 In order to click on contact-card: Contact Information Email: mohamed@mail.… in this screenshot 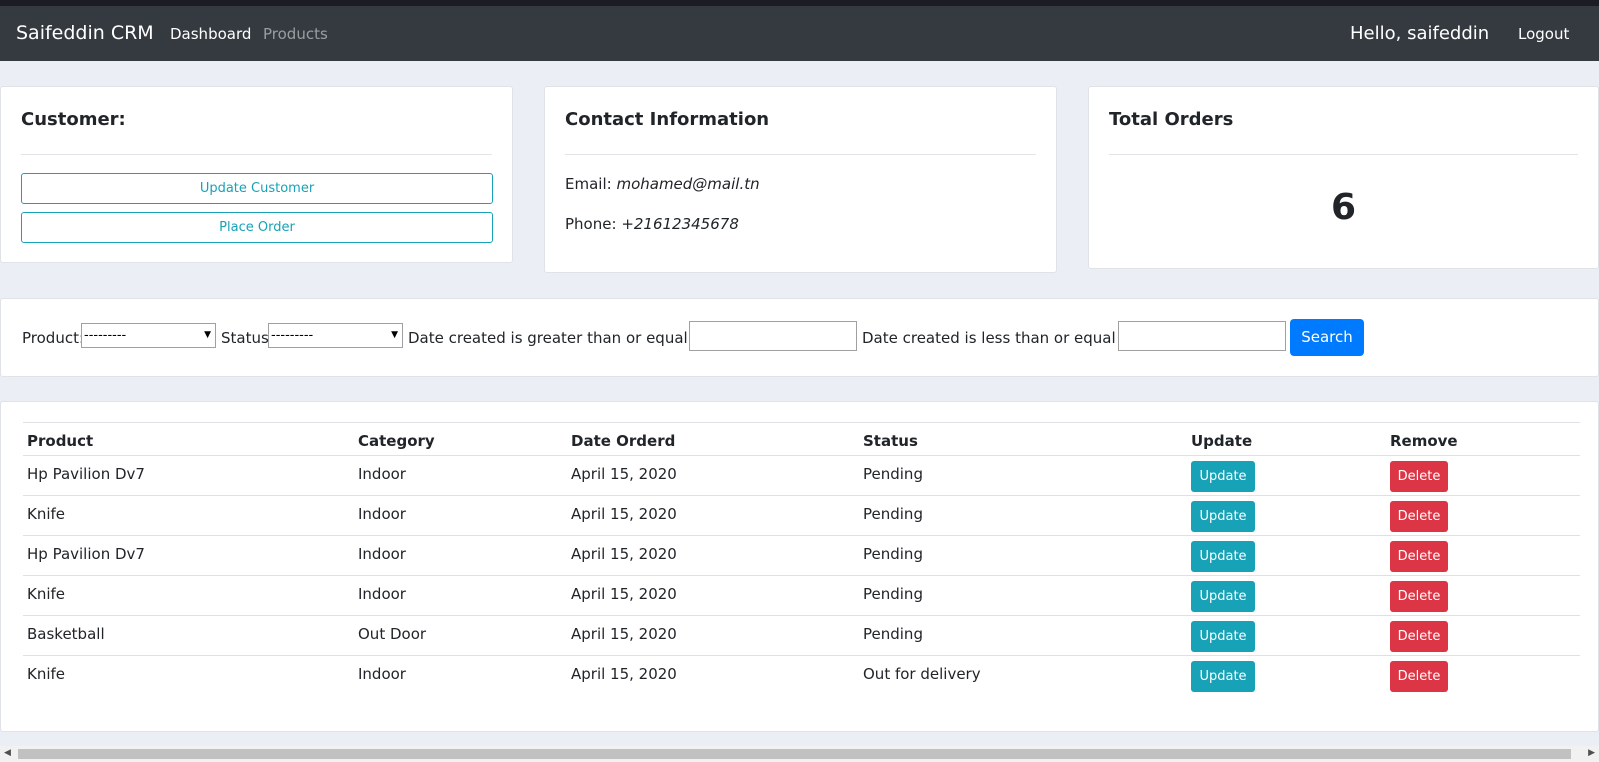, I will do `click(800, 179)`.